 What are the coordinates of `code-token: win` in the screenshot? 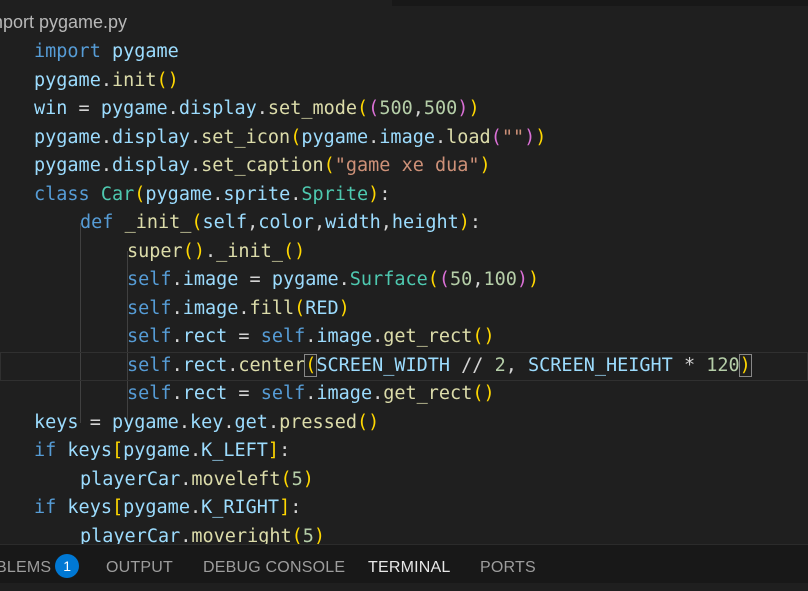 It's located at (51, 108).